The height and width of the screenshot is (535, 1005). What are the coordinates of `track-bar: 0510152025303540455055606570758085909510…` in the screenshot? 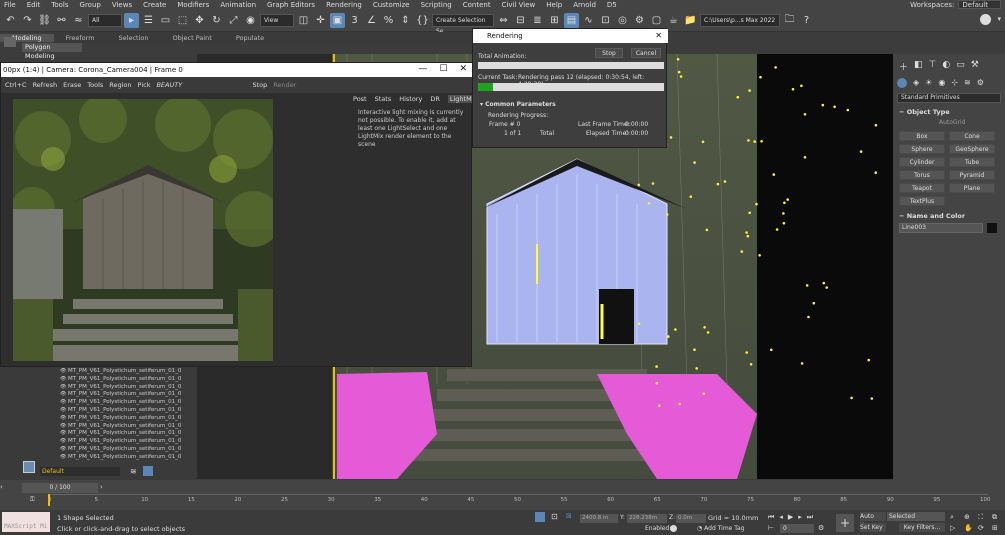 It's located at (519, 500).